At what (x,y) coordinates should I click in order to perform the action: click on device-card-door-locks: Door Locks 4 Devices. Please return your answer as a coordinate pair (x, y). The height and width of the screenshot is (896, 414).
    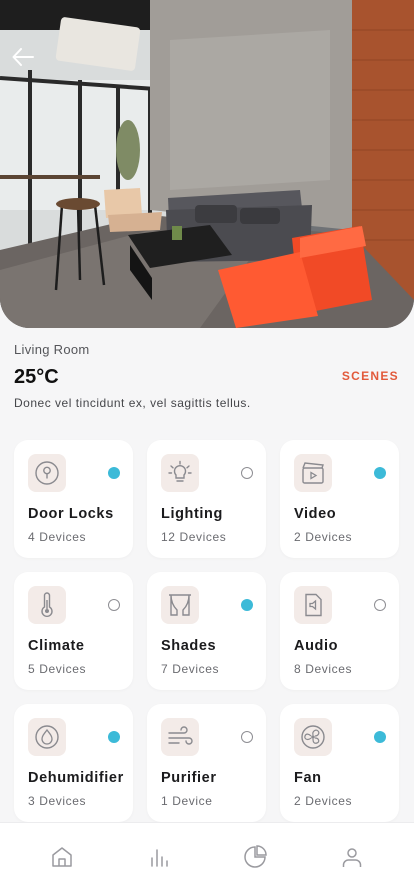
    Looking at the image, I should click on (73, 499).